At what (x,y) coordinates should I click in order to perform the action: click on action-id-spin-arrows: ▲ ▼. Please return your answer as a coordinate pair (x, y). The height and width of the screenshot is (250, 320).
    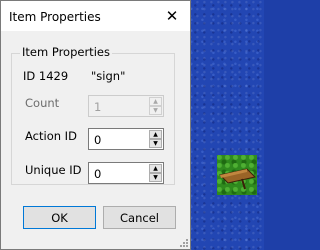
    Looking at the image, I should click on (155, 139).